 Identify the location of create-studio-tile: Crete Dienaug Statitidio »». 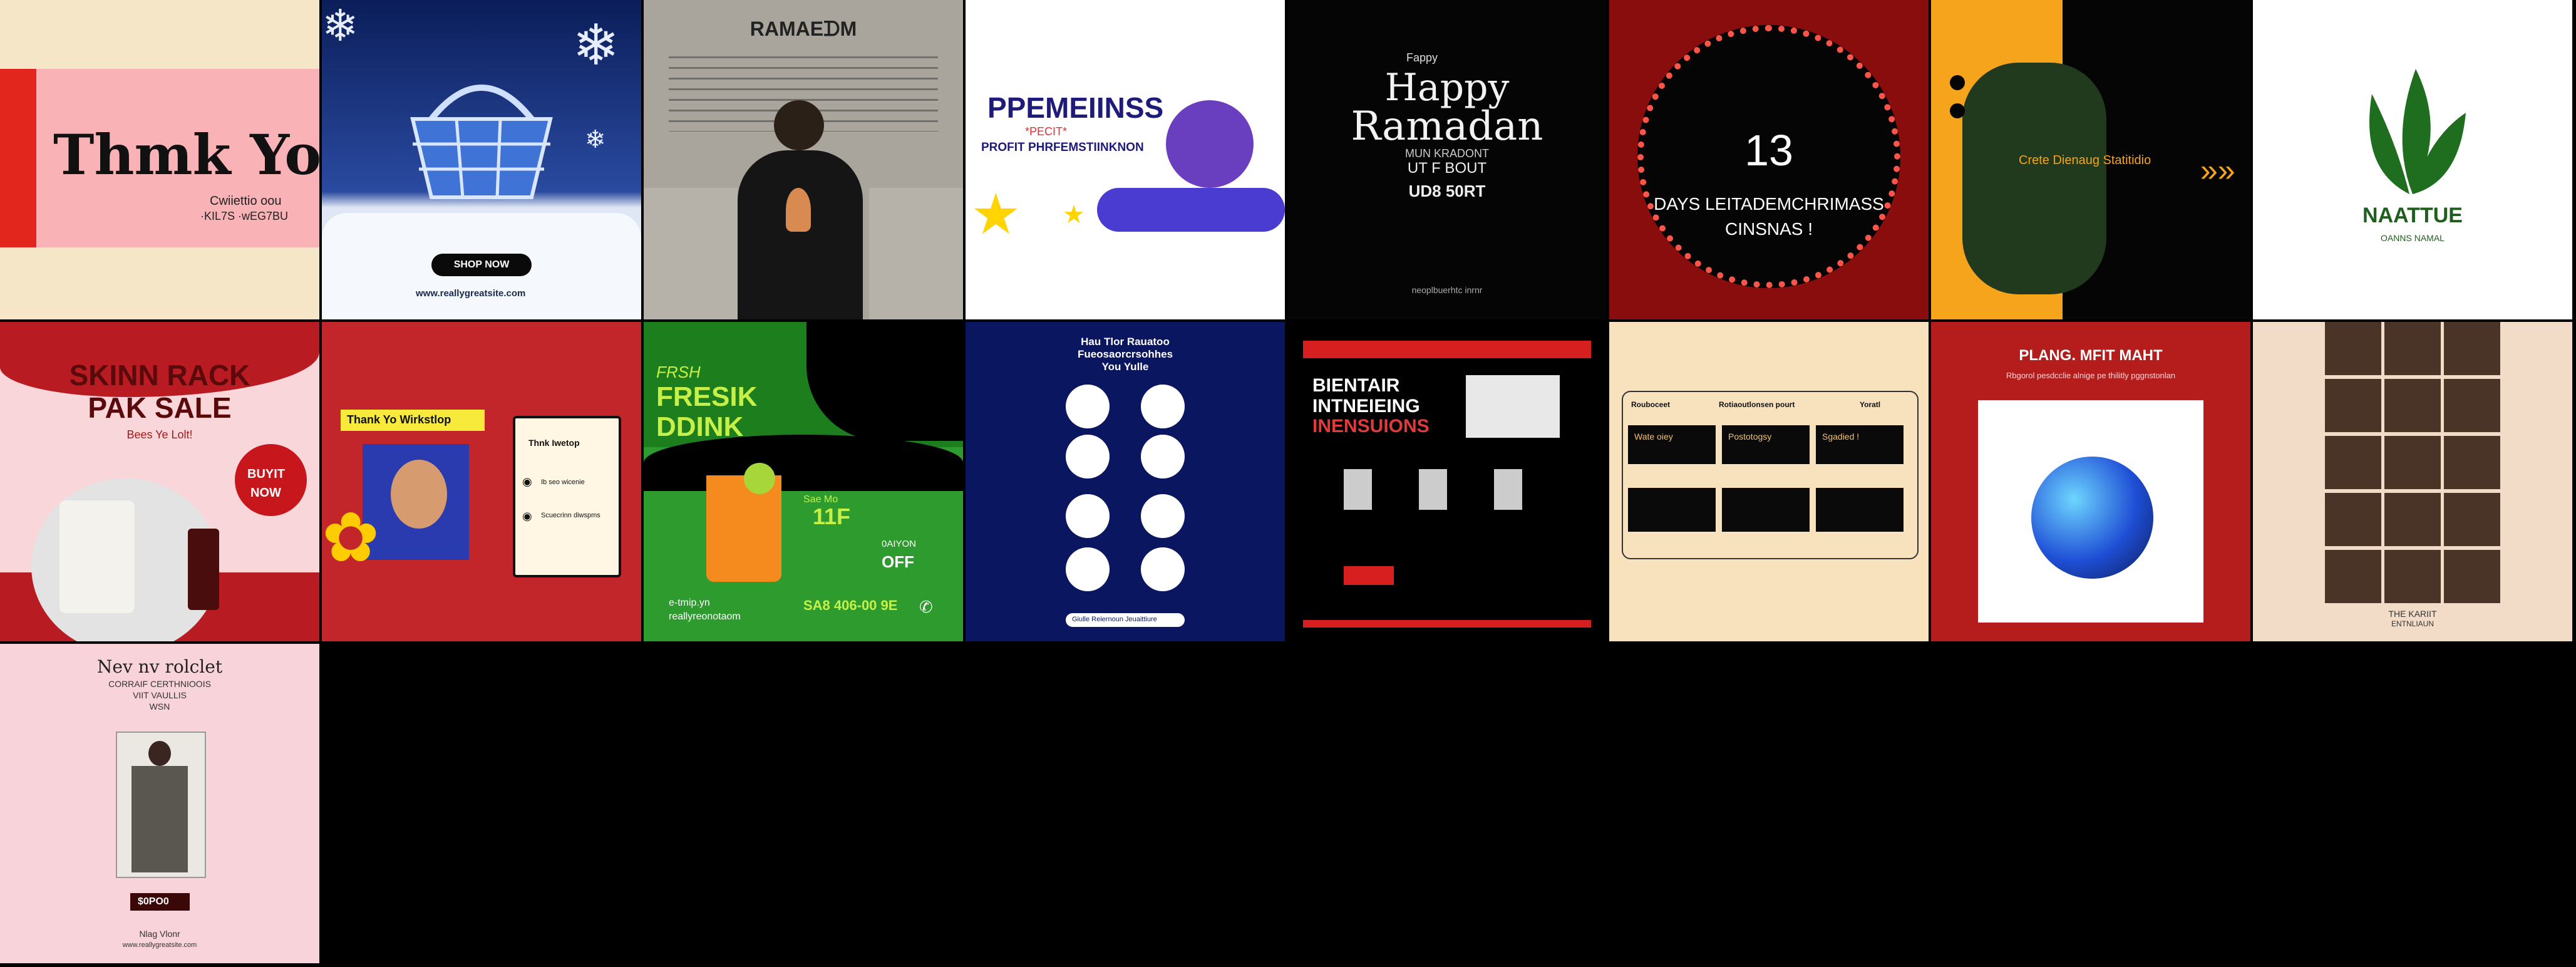
(2090, 159).